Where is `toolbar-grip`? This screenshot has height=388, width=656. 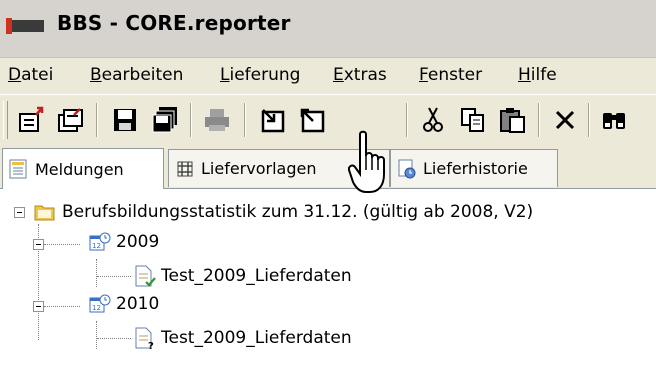
toolbar-grip is located at coordinates (5, 120).